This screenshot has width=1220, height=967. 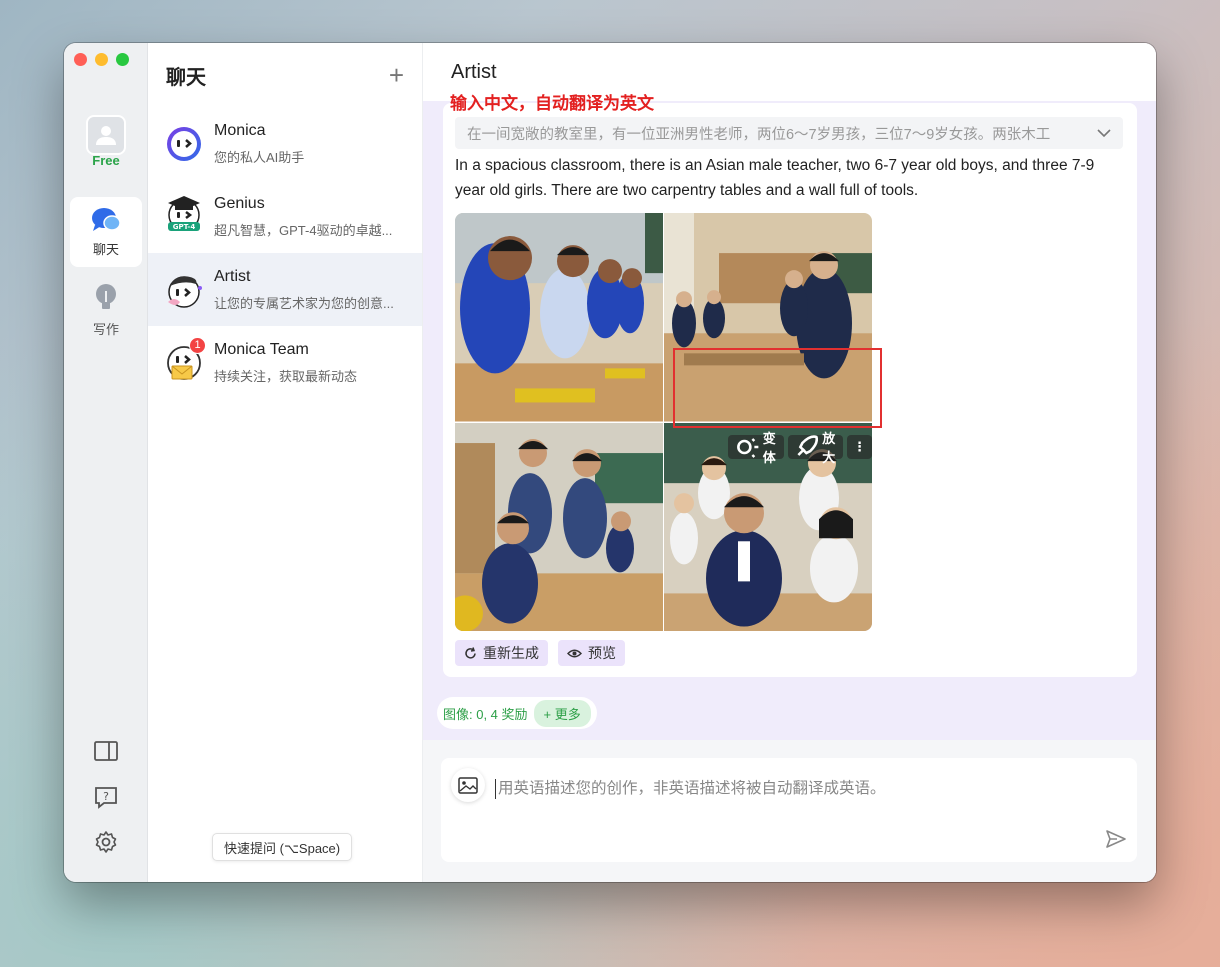 I want to click on chat-name: Genius, so click(x=239, y=203).